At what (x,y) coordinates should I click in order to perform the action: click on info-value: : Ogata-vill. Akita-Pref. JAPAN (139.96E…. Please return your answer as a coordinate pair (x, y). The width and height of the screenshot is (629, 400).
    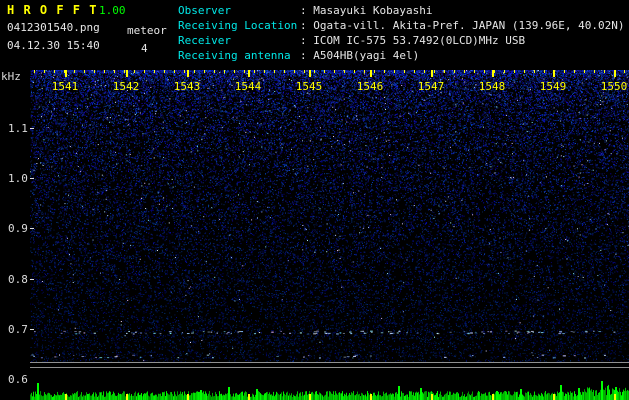
    Looking at the image, I should click on (462, 25).